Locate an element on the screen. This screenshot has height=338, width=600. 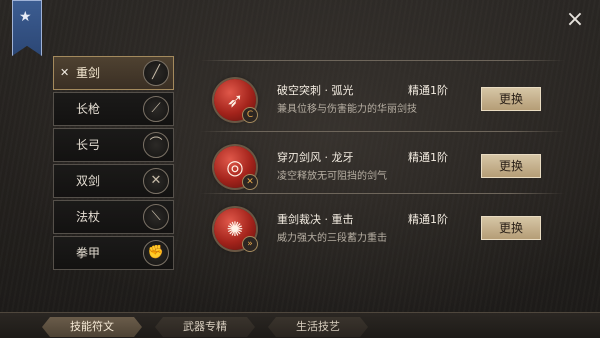
spear-icon: ⟋ is located at coordinates (156, 109).